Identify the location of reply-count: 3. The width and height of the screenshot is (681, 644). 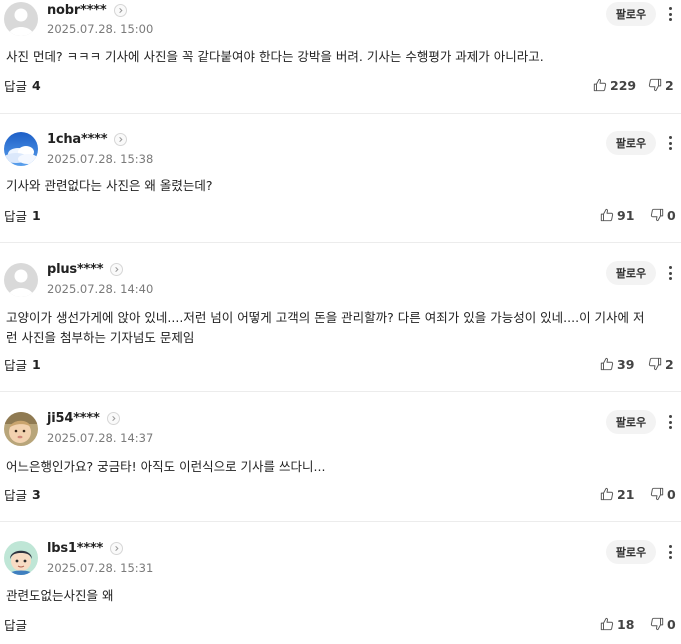
(36, 494).